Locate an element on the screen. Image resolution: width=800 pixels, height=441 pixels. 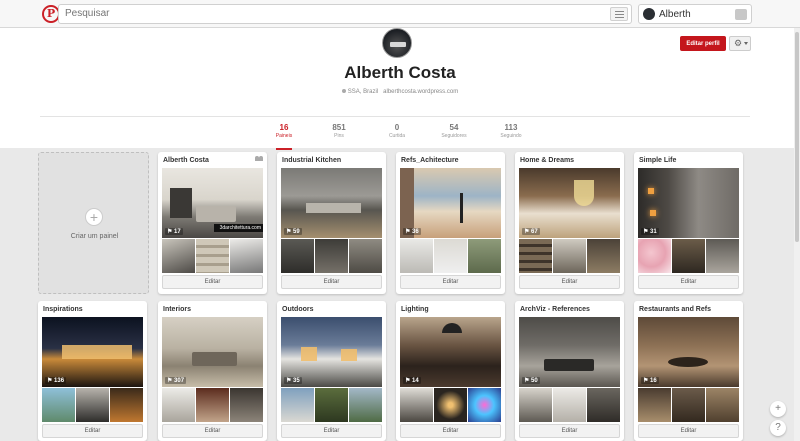
settings-button: ⚙ is located at coordinates (740, 43).